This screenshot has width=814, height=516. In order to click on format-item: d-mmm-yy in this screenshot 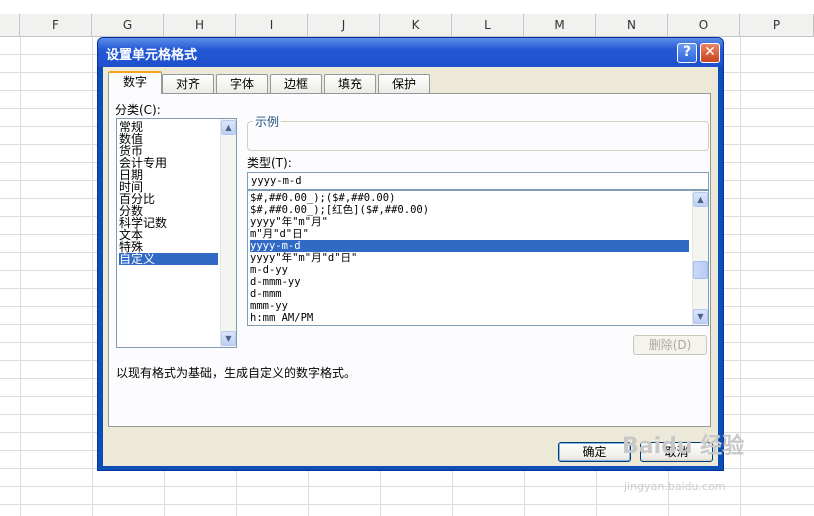, I will do `click(469, 282)`.